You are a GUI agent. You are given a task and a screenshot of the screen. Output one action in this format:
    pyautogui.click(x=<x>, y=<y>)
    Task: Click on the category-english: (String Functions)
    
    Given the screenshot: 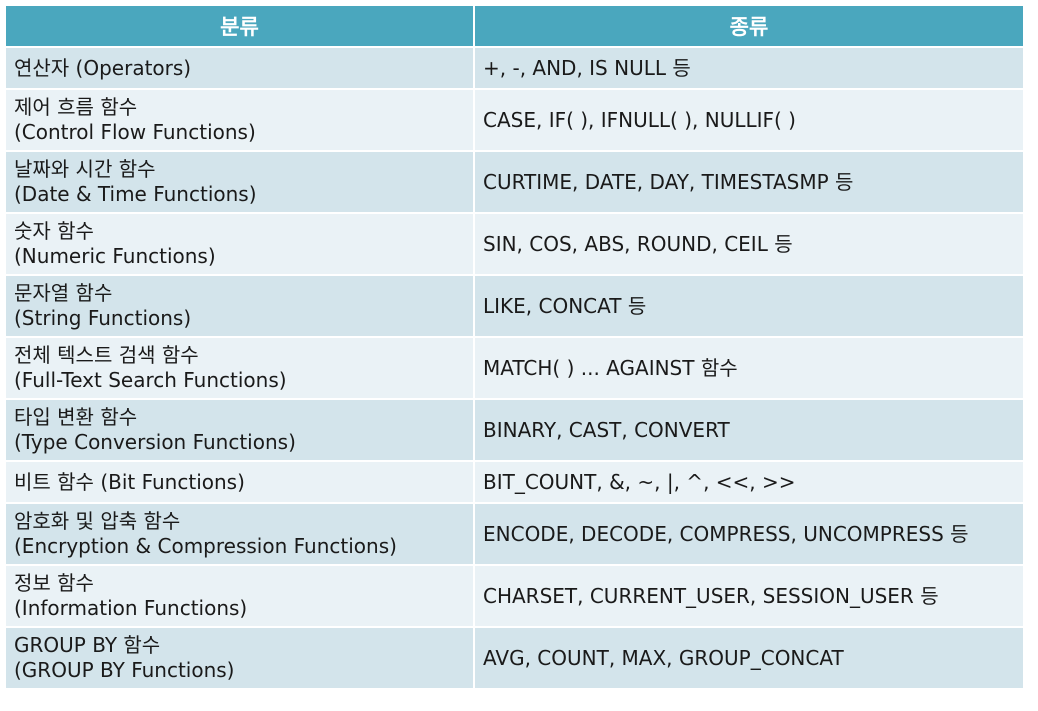 What is the action you would take?
    pyautogui.click(x=103, y=318)
    